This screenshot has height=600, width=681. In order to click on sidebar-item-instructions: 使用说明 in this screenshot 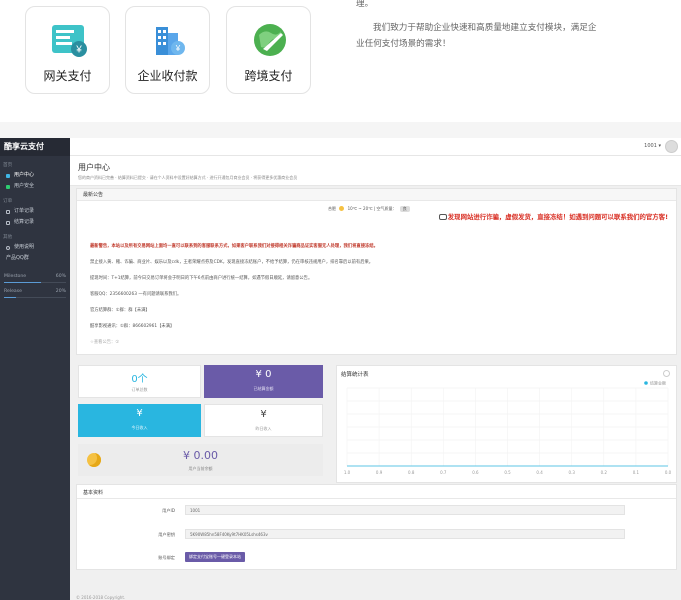, I will do `click(35, 247)`.